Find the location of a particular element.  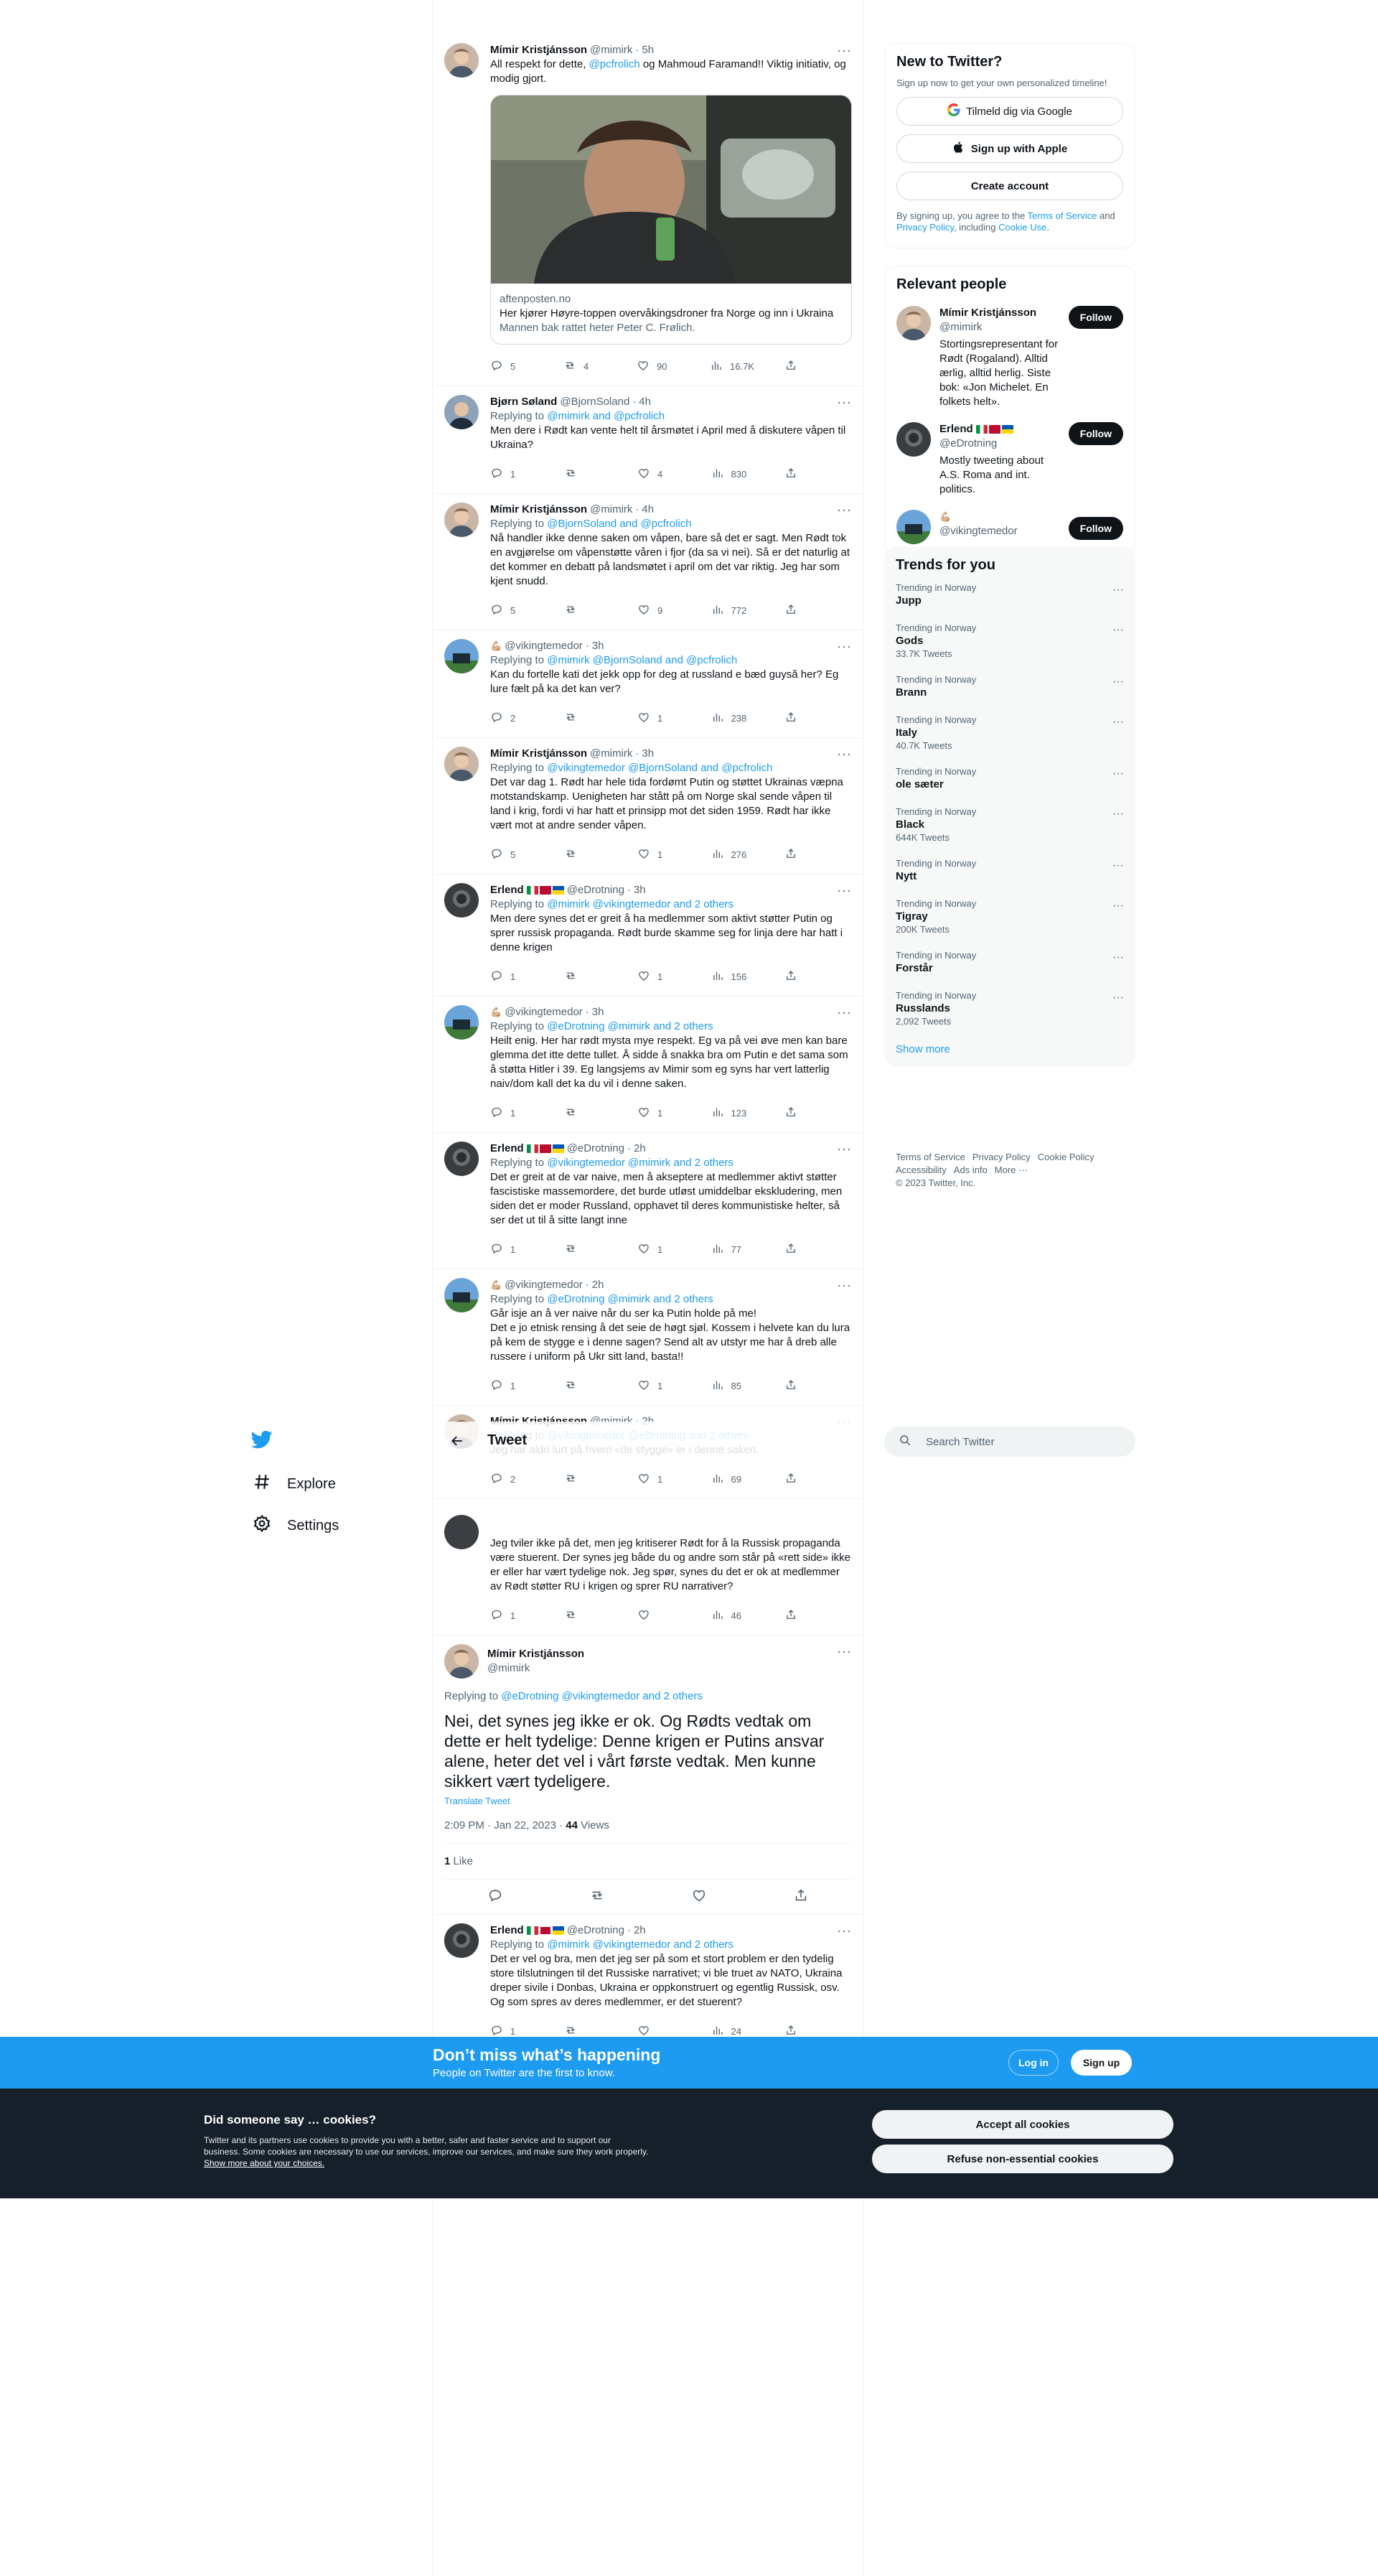

views-button: 830 is located at coordinates (732, 474).